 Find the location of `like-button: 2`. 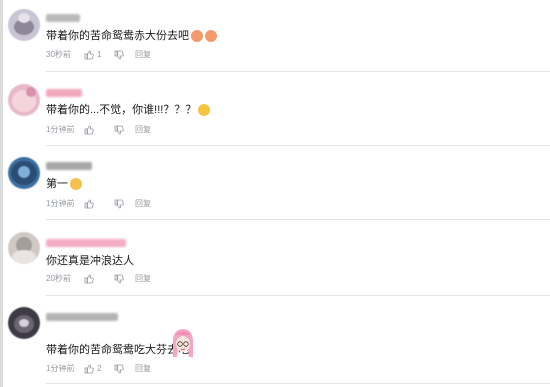

like-button: 2 is located at coordinates (99, 369).